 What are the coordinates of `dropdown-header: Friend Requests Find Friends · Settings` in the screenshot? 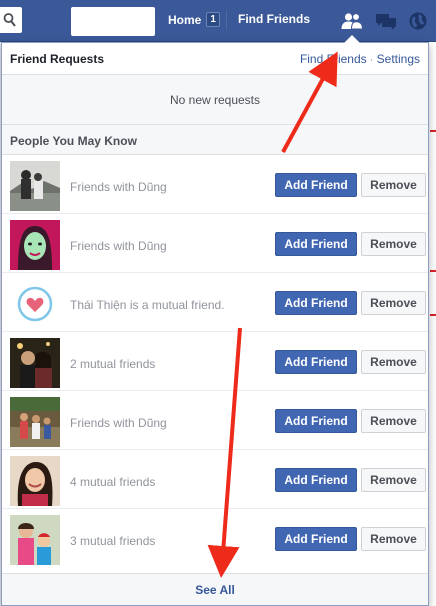 It's located at (215, 59).